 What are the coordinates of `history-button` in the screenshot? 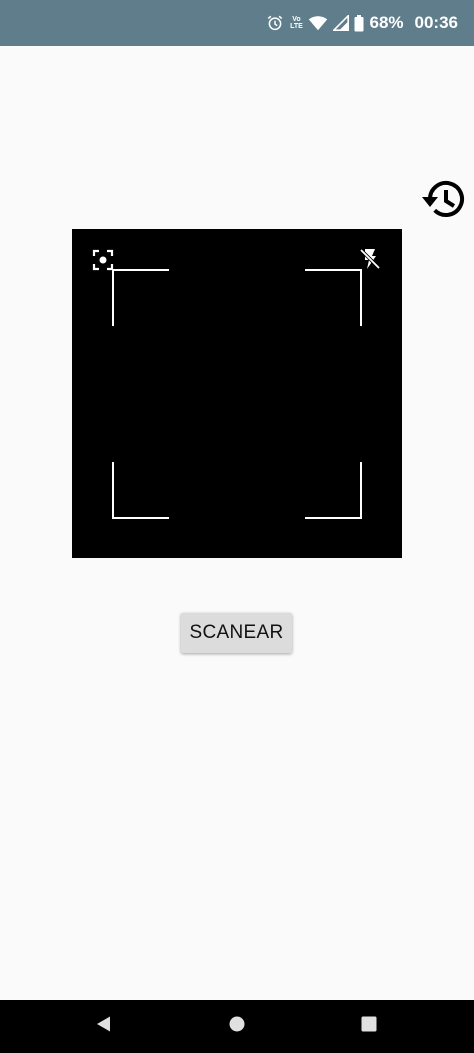 It's located at (443, 201).